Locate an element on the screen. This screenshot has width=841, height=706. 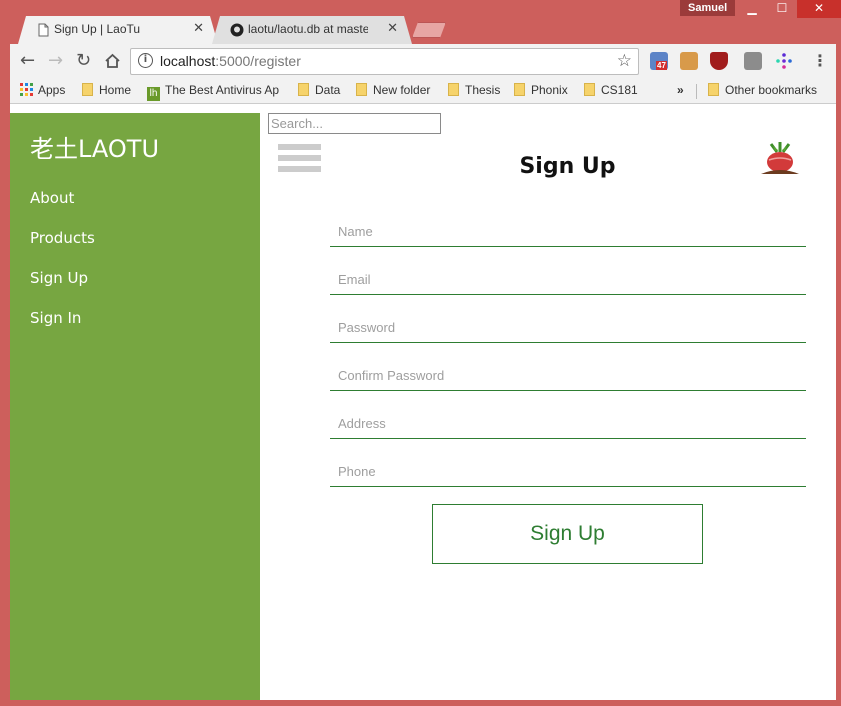
bookmark-new-folder: New folder is located at coordinates (393, 90).